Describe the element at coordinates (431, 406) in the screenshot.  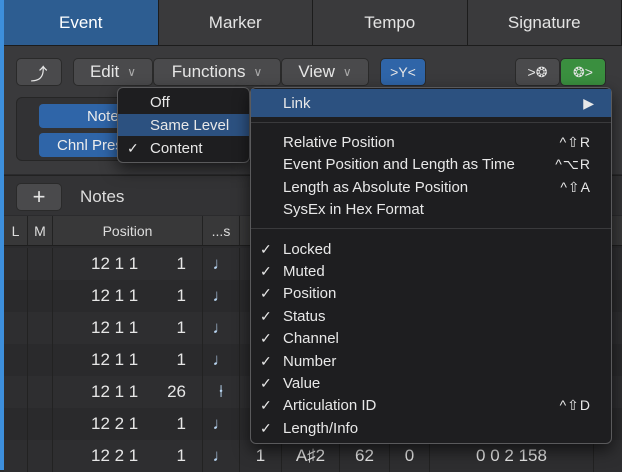
I see `menu-item: ✓ Articulation ID ^⇧D` at that location.